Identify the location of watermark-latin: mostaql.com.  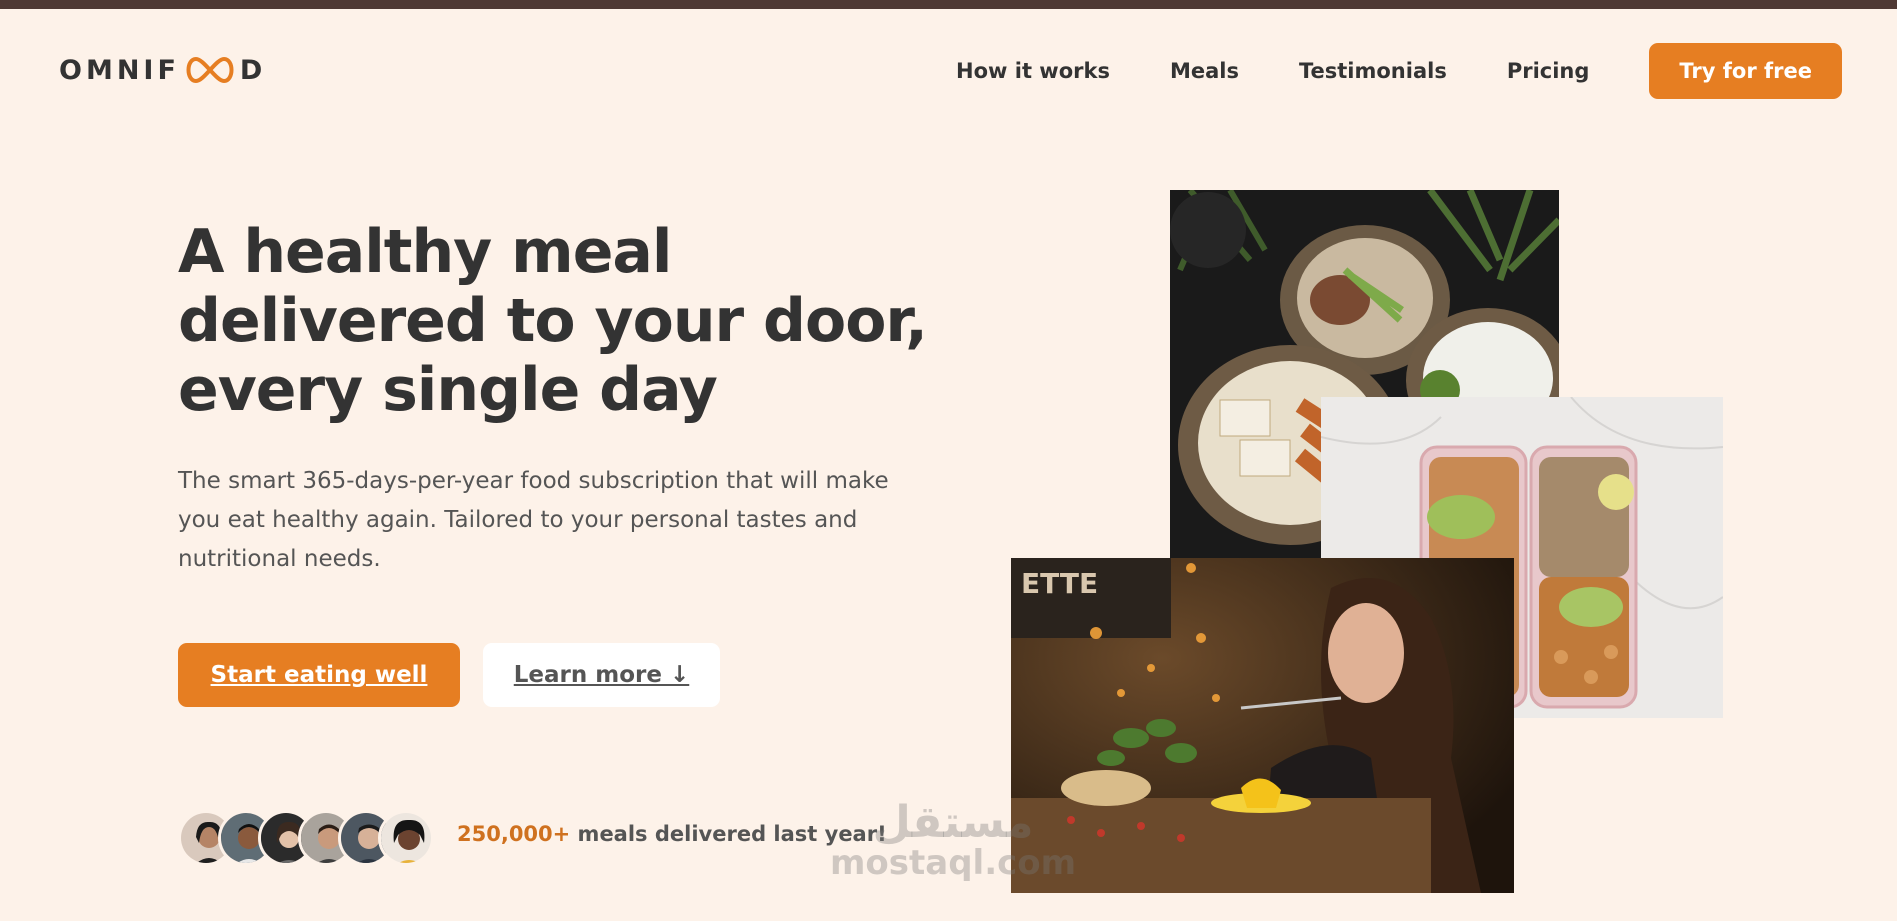
(953, 863).